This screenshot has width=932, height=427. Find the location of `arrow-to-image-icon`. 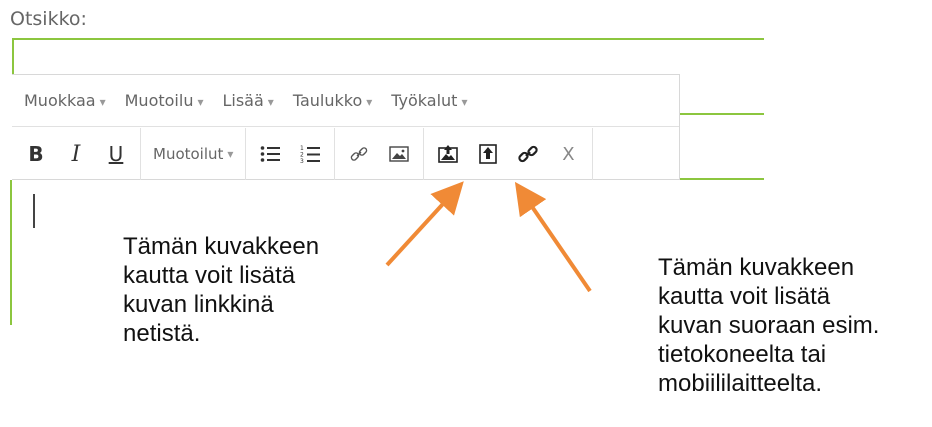

arrow-to-image-icon is located at coordinates (424, 224).